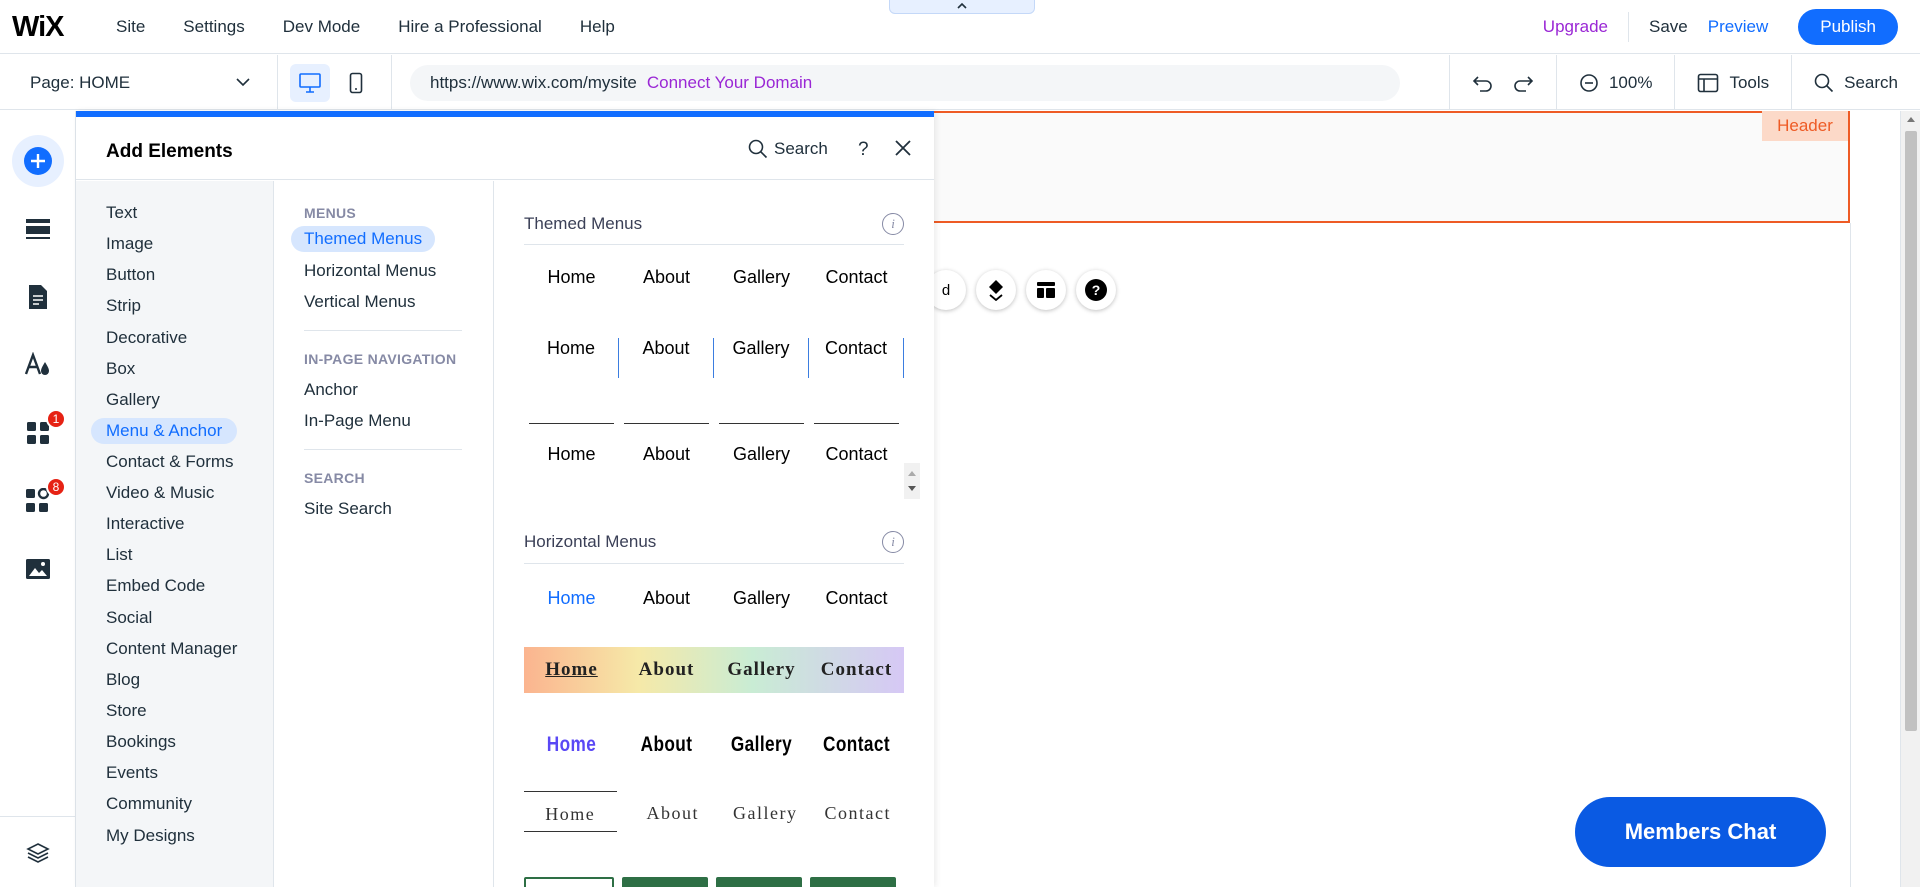 The image size is (1920, 887). What do you see at coordinates (130, 27) in the screenshot?
I see `nav-site: Site` at bounding box center [130, 27].